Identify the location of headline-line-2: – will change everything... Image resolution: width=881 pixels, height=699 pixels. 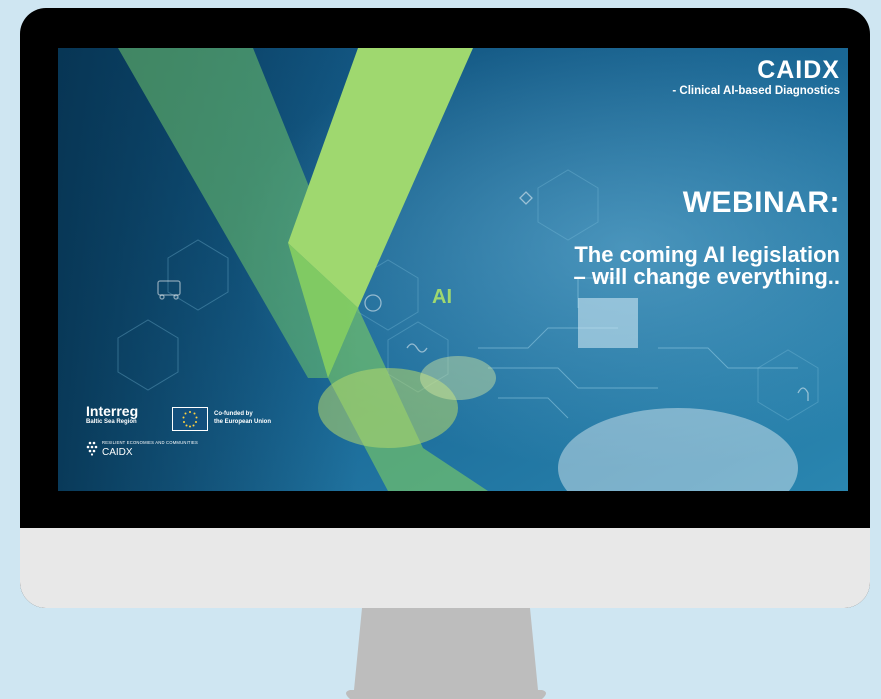
(706, 276).